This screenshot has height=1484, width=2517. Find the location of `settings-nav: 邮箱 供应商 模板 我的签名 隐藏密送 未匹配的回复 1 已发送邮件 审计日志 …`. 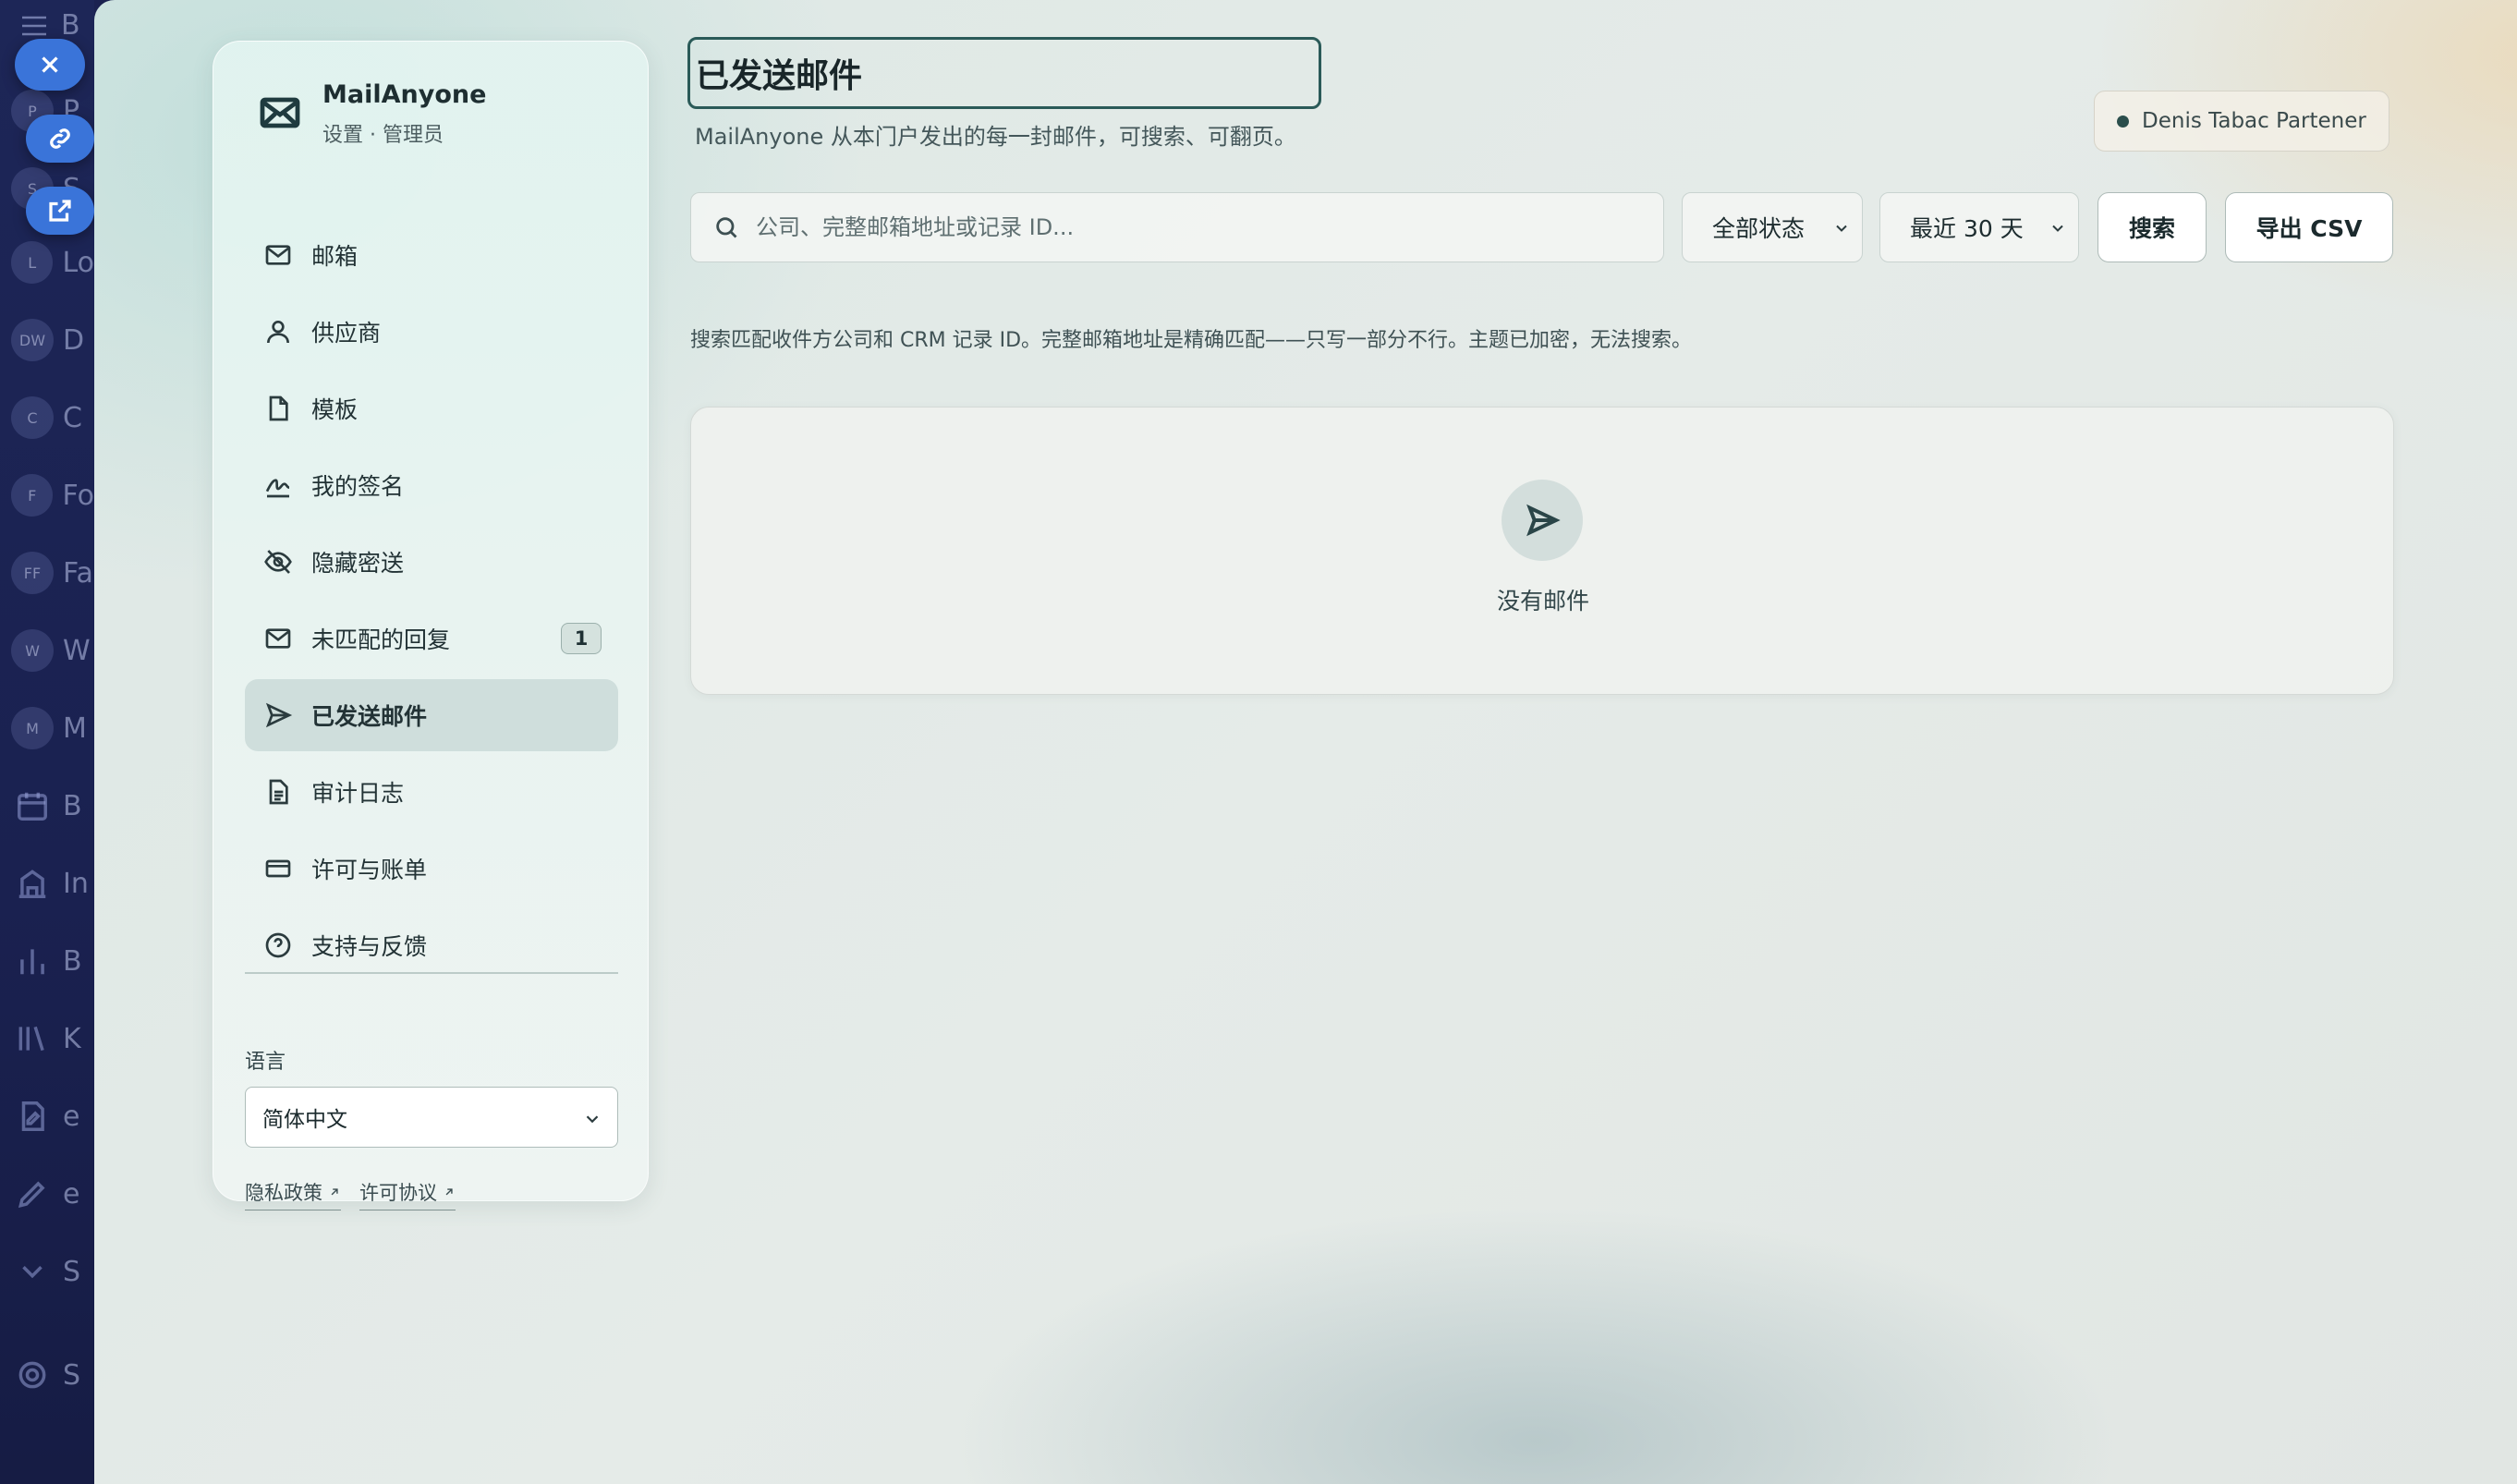

settings-nav: 邮箱 供应商 模板 我的签名 隐藏密送 未匹配的回复 1 已发送邮件 审计日志 … is located at coordinates (431, 602).